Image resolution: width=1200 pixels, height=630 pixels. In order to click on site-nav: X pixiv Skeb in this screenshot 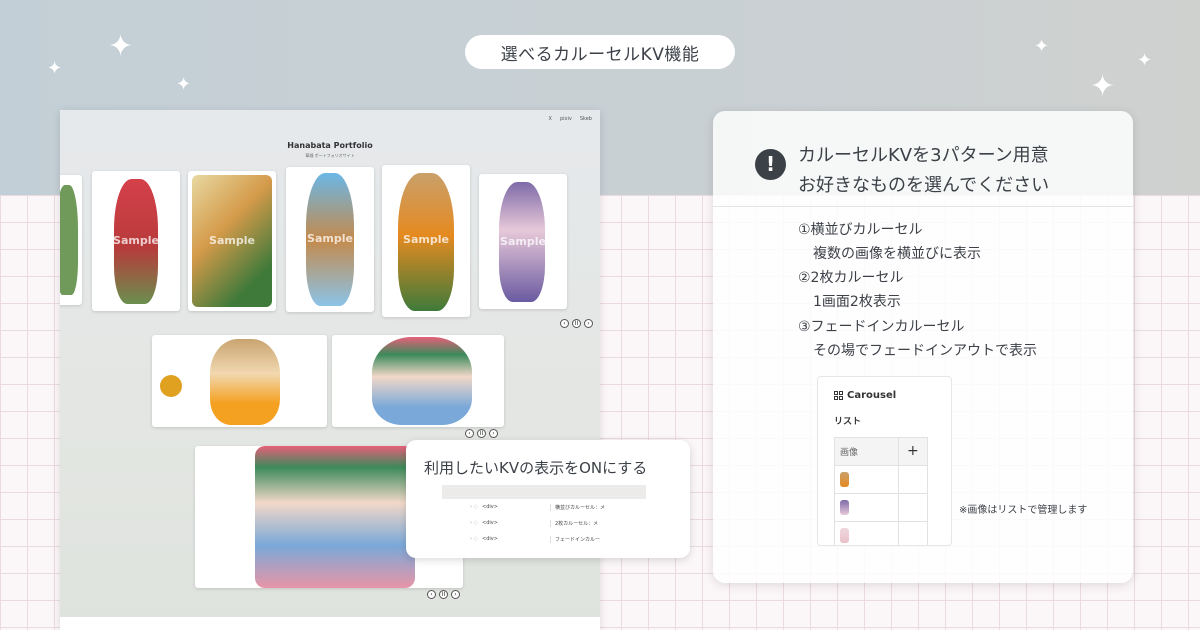, I will do `click(570, 119)`.